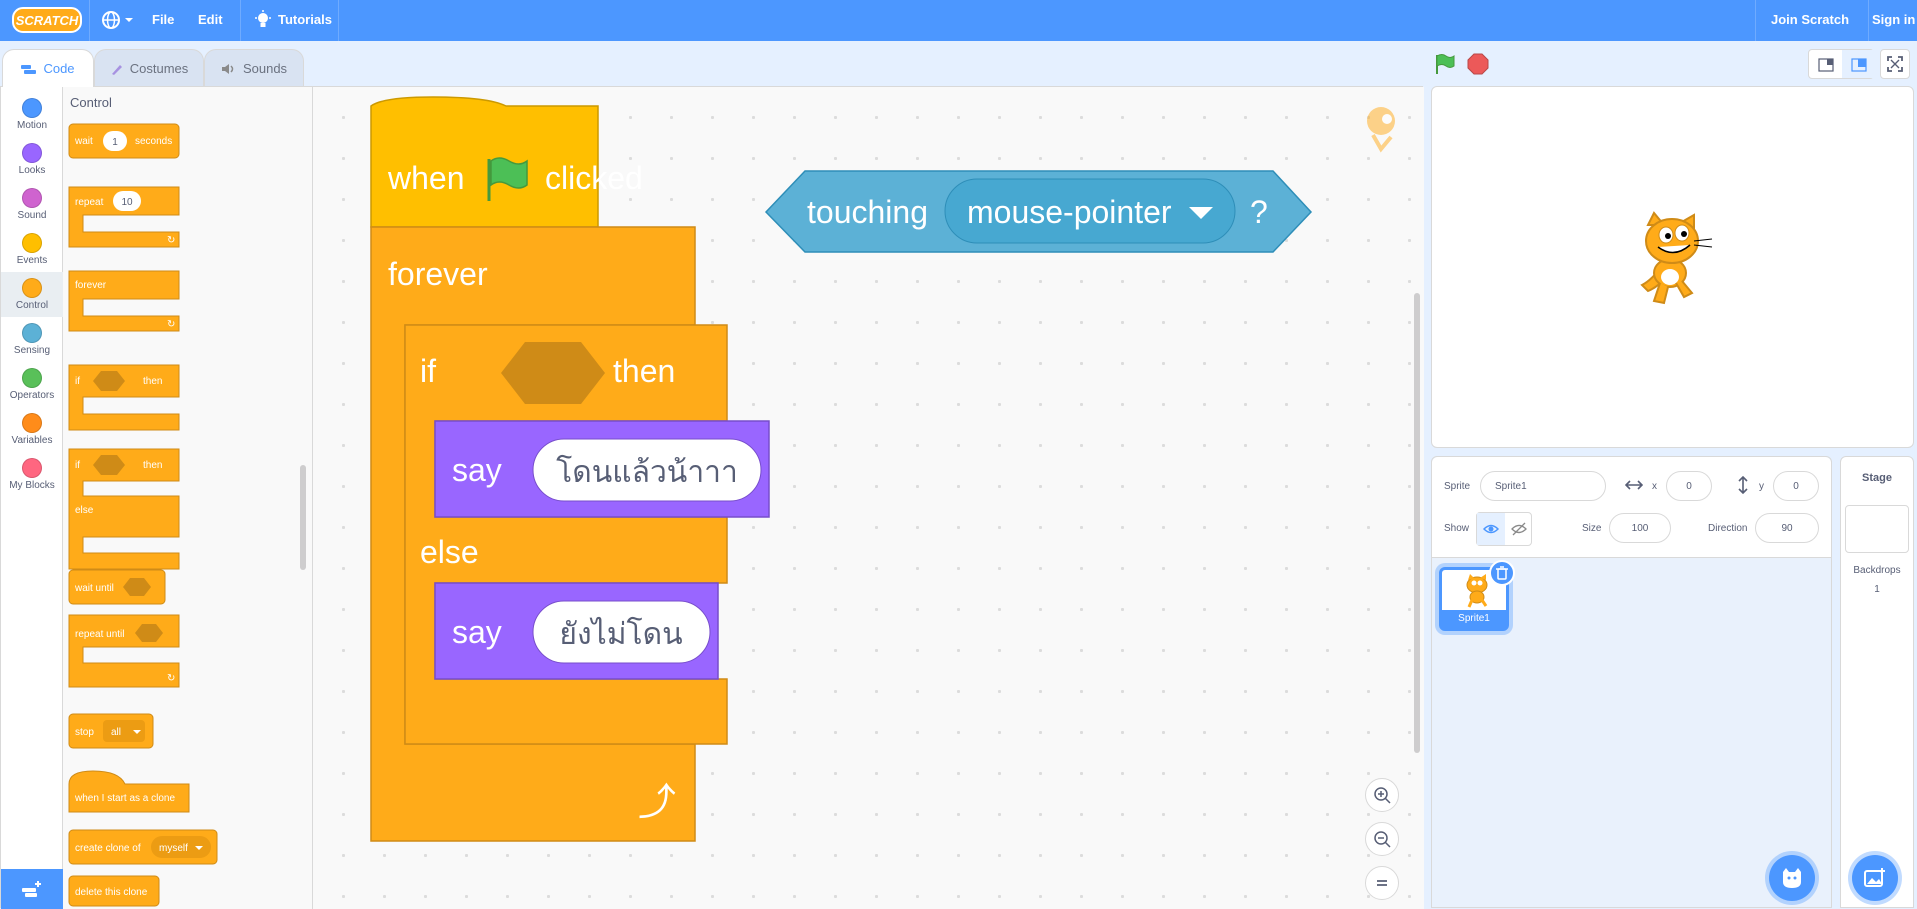 Image resolution: width=1917 pixels, height=909 pixels. What do you see at coordinates (1893, 19) in the screenshot?
I see `sign-in-link: Sign in` at bounding box center [1893, 19].